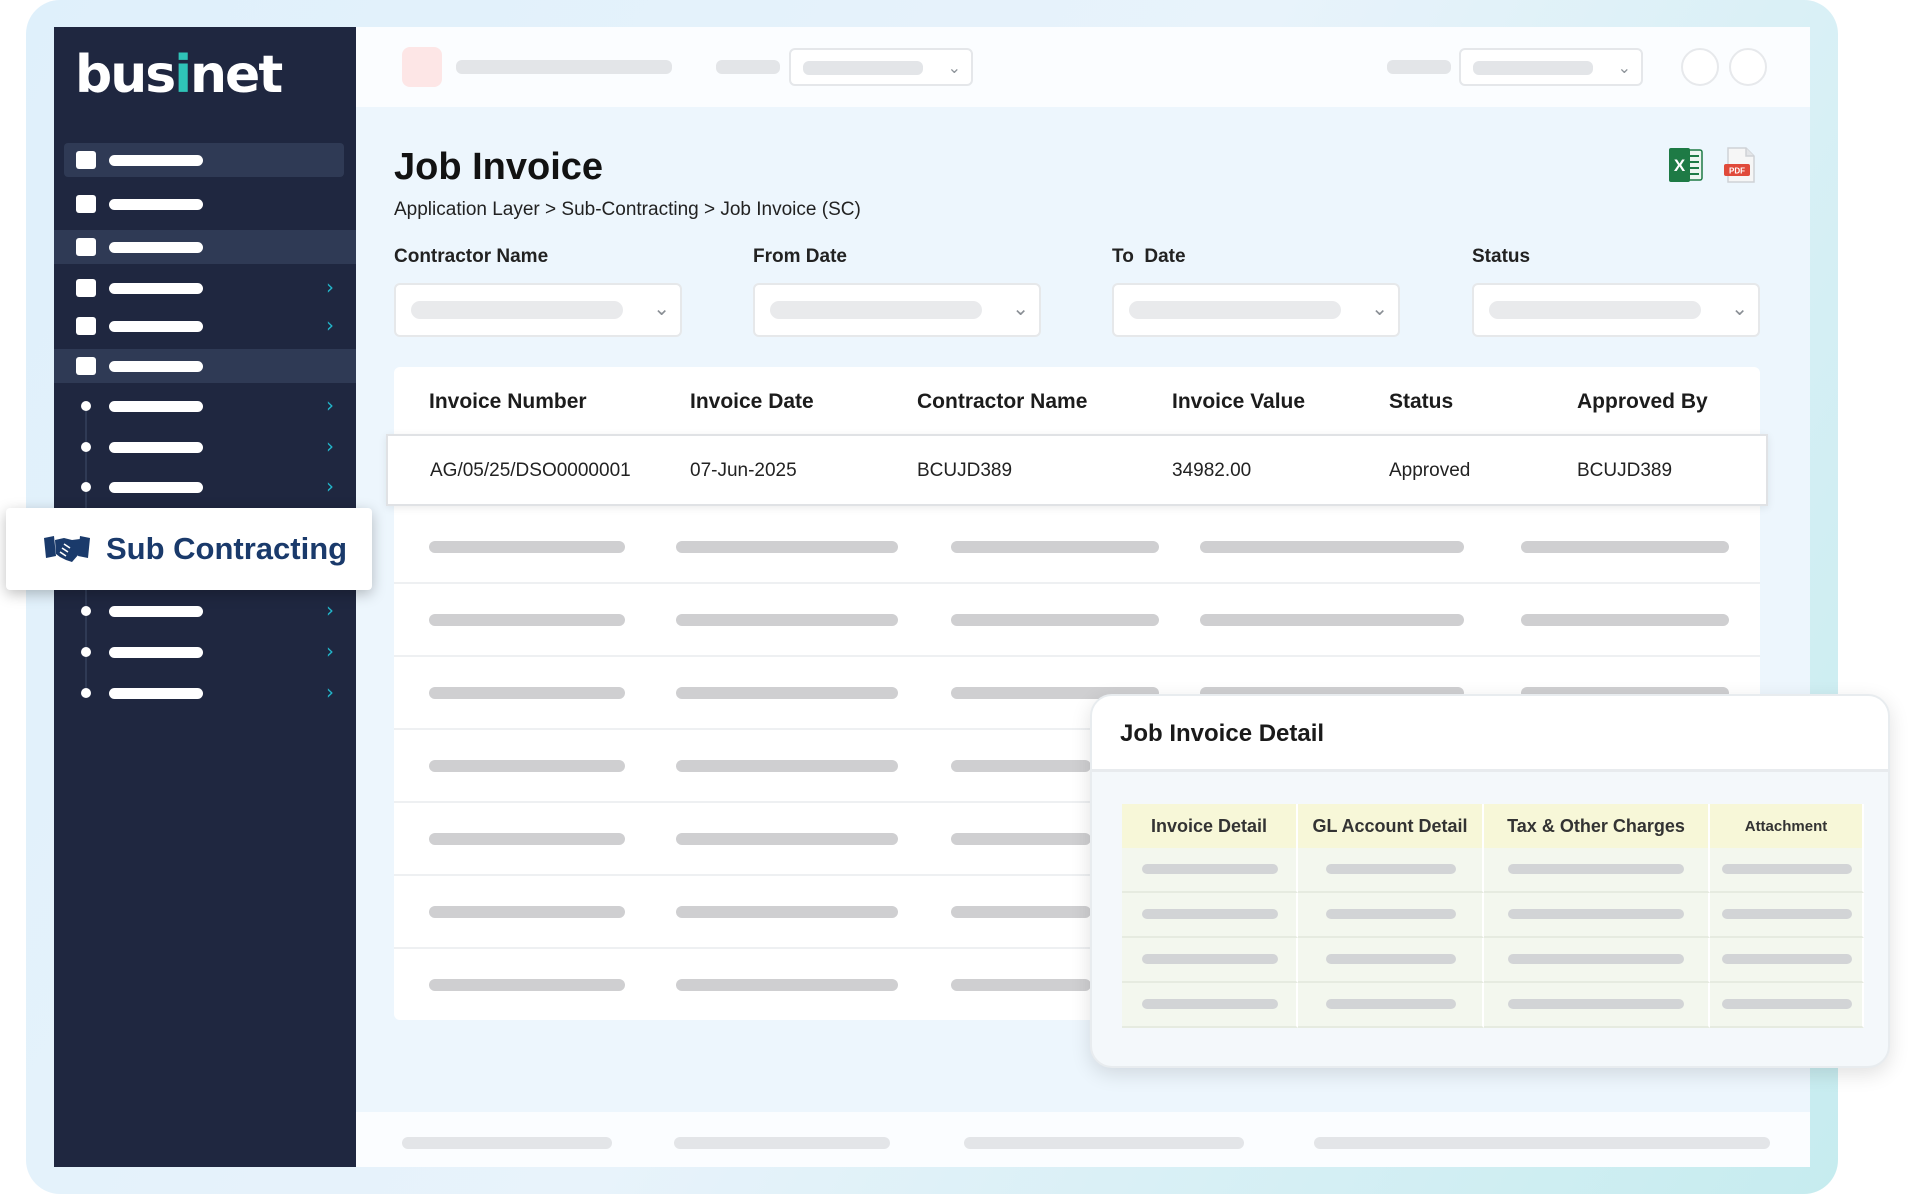  What do you see at coordinates (530, 470) in the screenshot?
I see `cell-invoice-number: AG/05/25/DSO0000001` at bounding box center [530, 470].